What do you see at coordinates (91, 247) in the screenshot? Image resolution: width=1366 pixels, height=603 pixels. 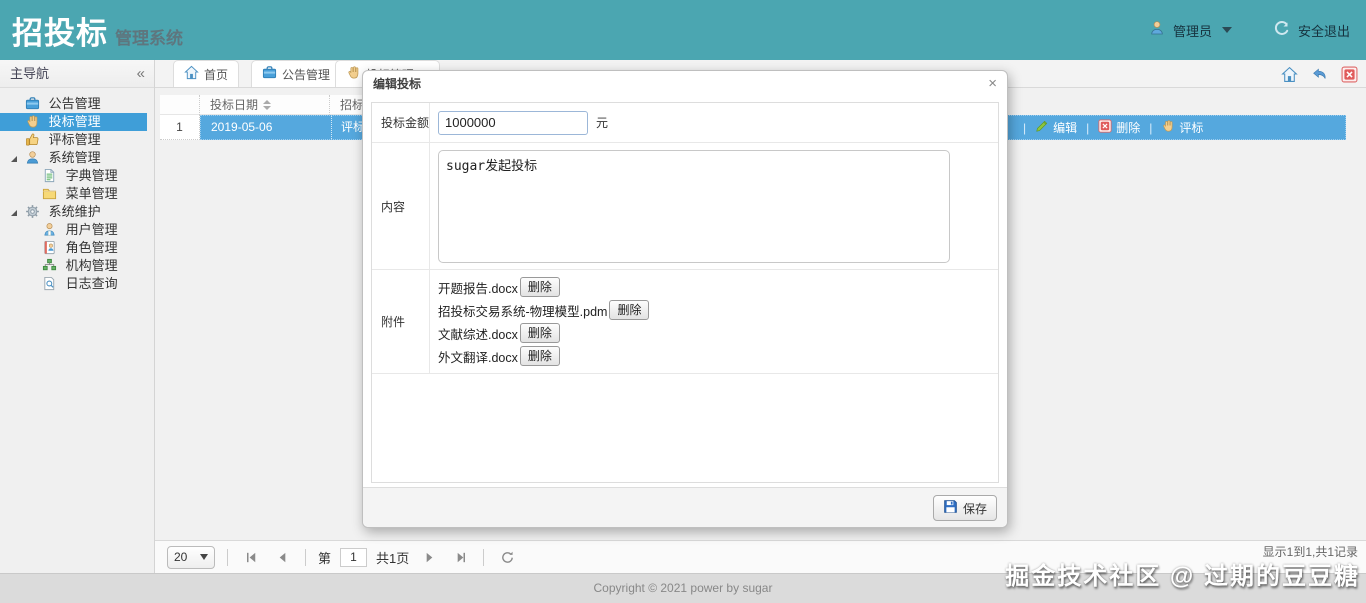 I see `sidebar-item-label: 角色管理` at bounding box center [91, 247].